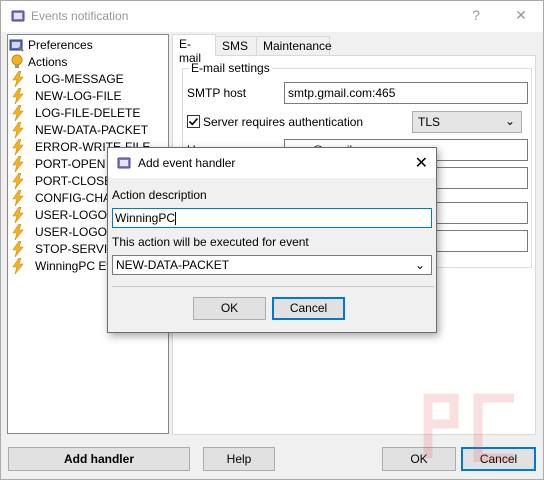 The width and height of the screenshot is (544, 480). I want to click on app-icon, so click(18, 16).